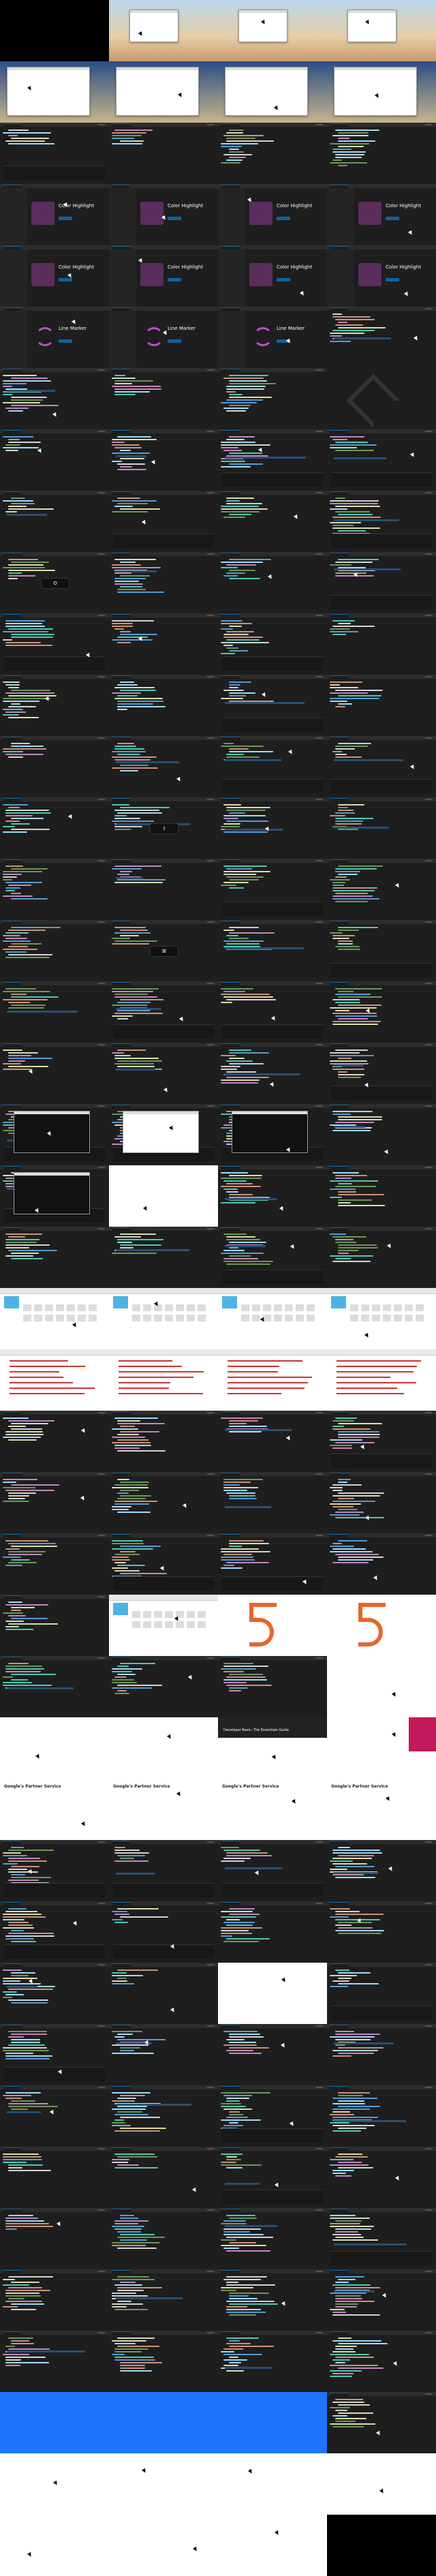  I want to click on app-window, so click(371, 26).